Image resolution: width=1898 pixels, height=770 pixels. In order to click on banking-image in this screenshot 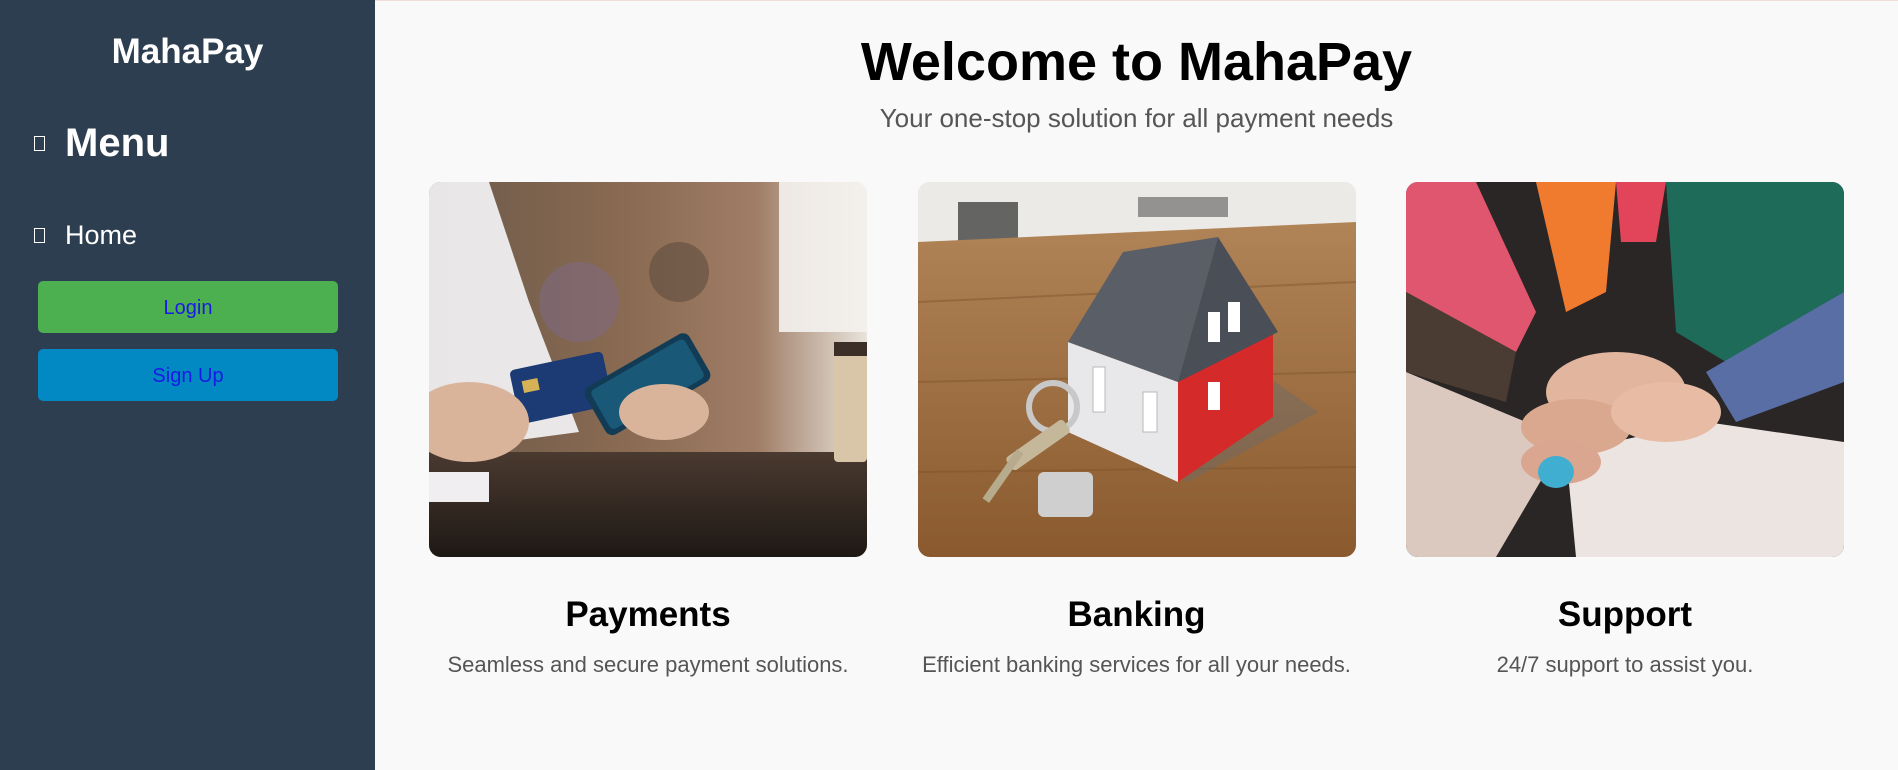, I will do `click(1136, 369)`.